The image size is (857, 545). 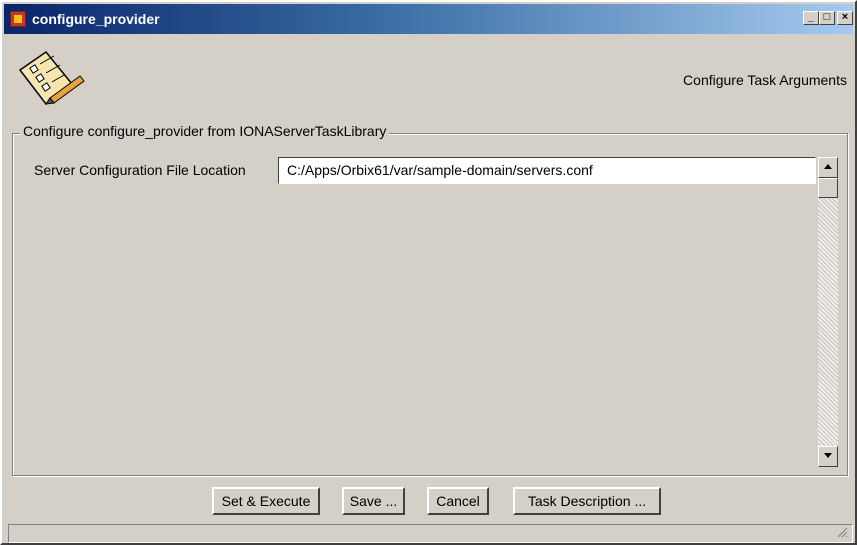 I want to click on minimize-button: _, so click(x=811, y=18).